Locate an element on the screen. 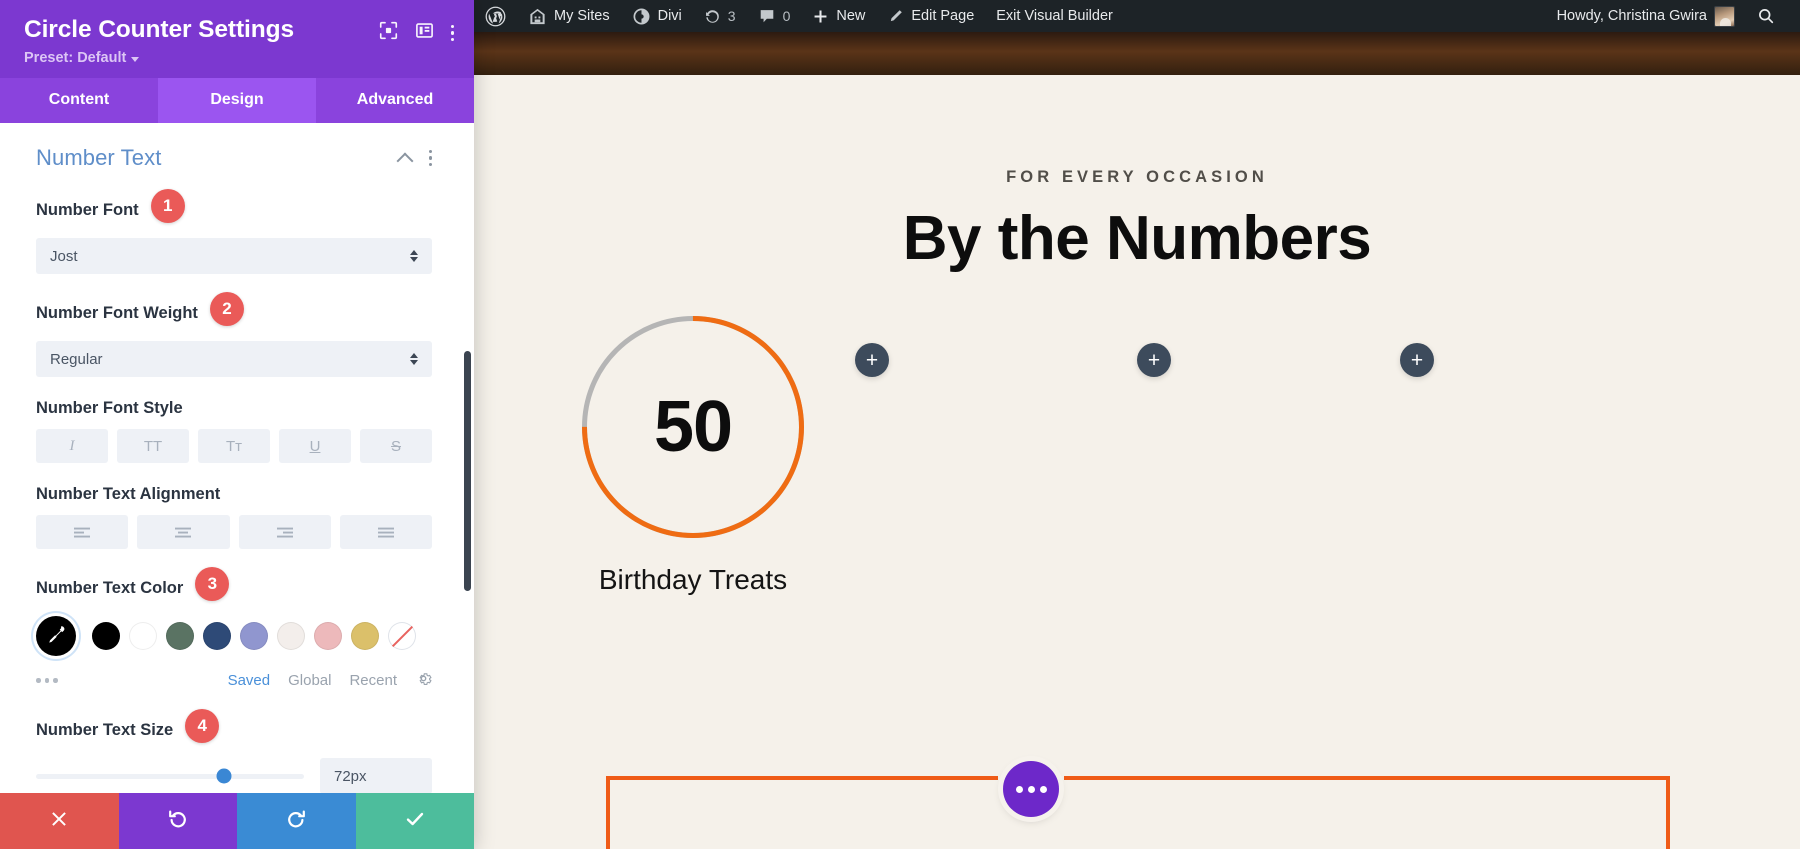 The image size is (1800, 849). updates-icon is located at coordinates (712, 16).